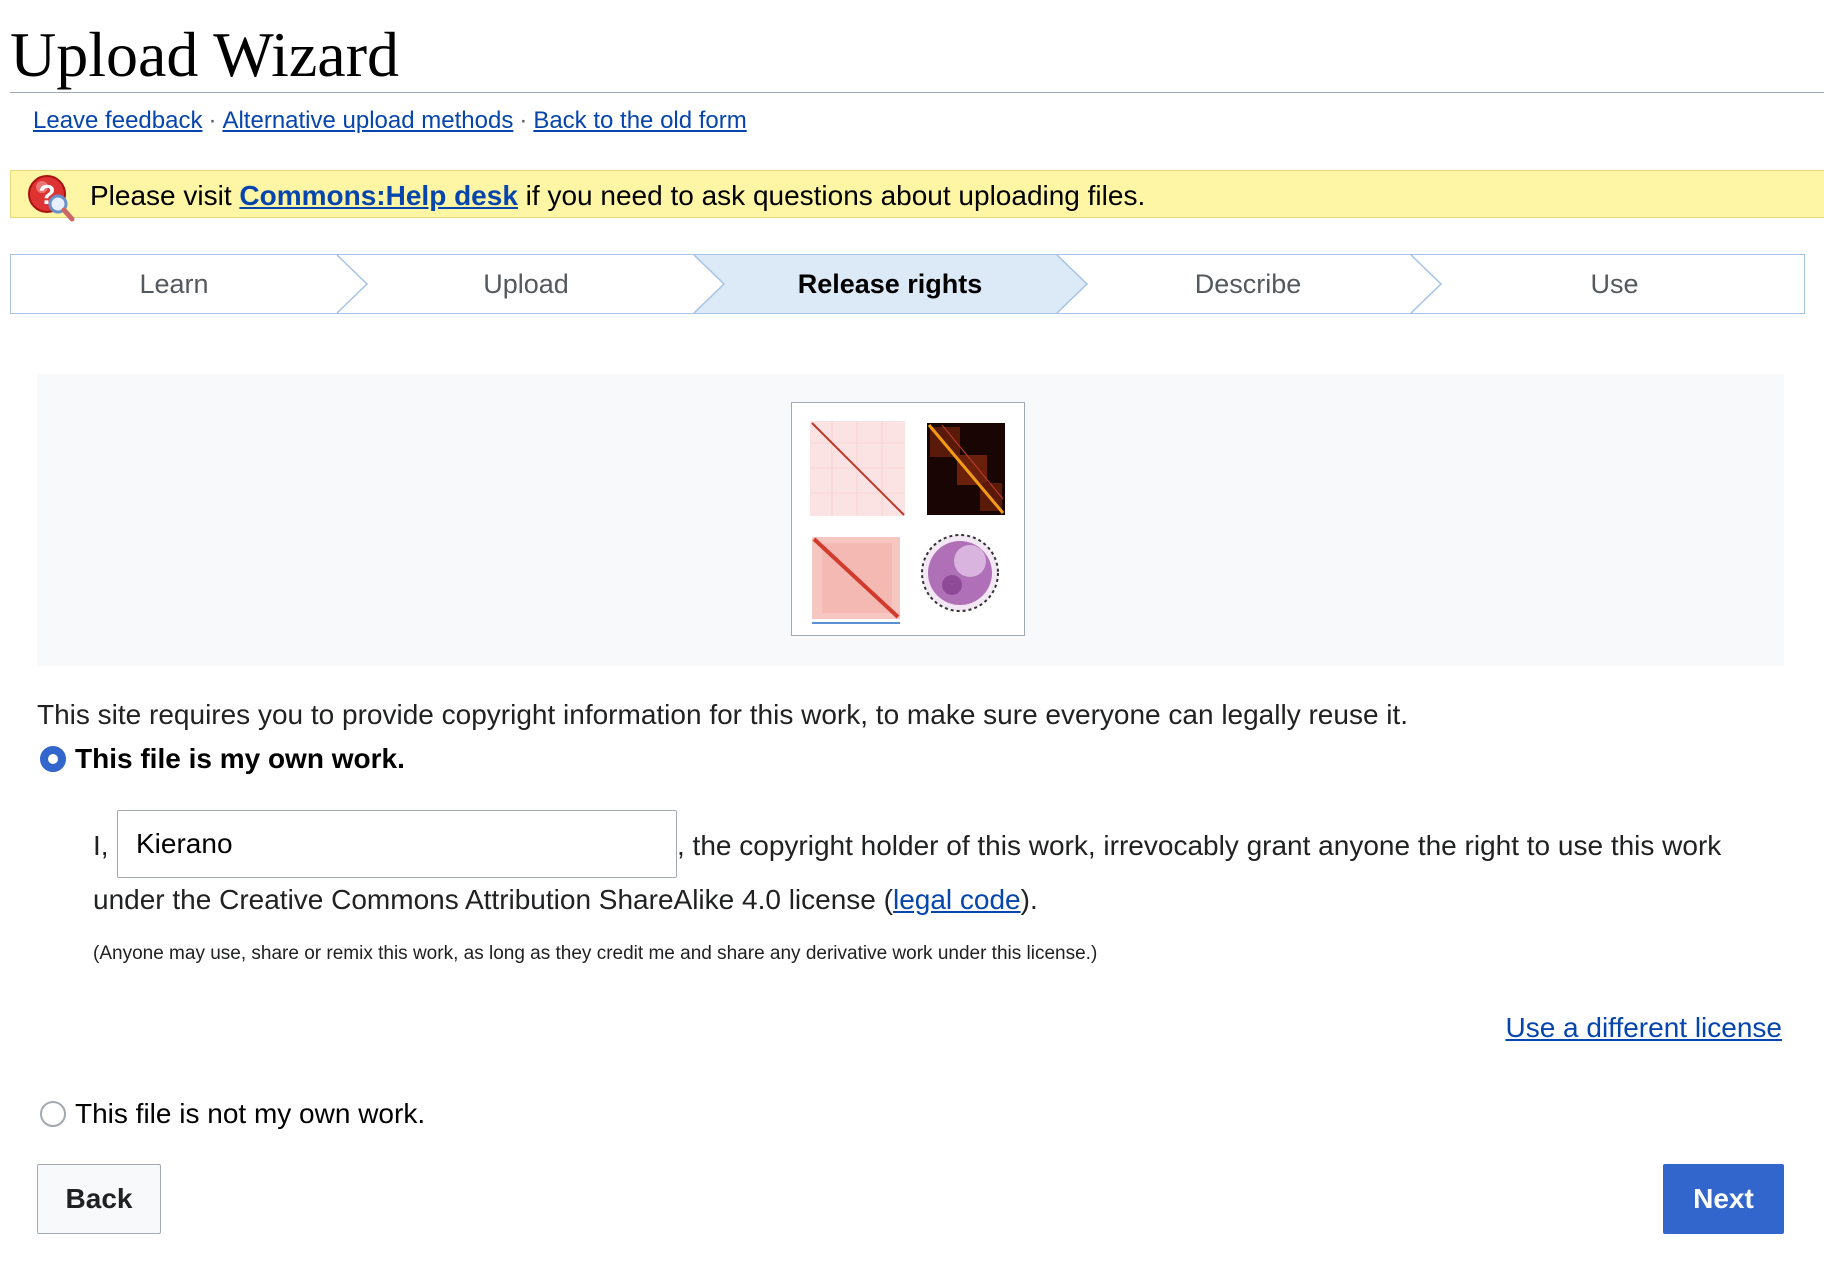  Describe the element at coordinates (367, 120) in the screenshot. I see `alternative-upload-methods-link: Alternative upload methods` at that location.